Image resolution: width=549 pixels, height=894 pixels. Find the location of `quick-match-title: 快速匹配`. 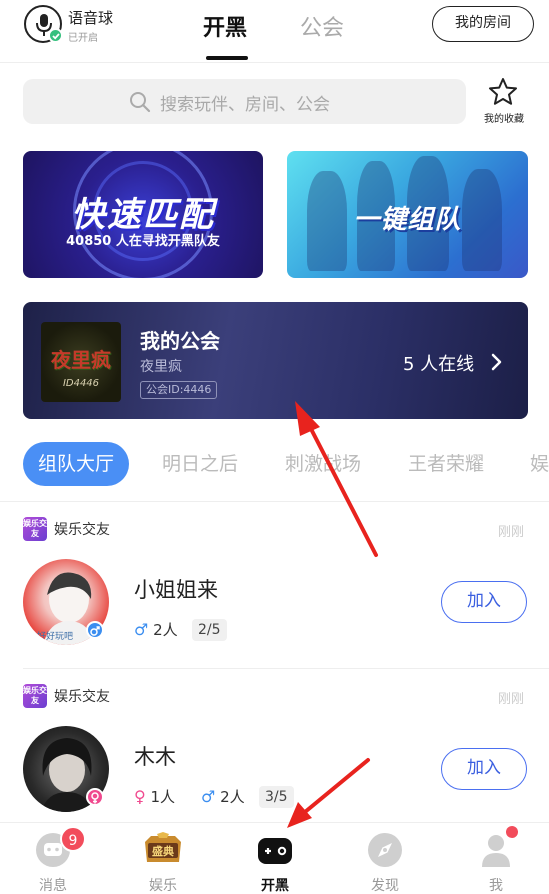

quick-match-title: 快速匹配 is located at coordinates (143, 215).